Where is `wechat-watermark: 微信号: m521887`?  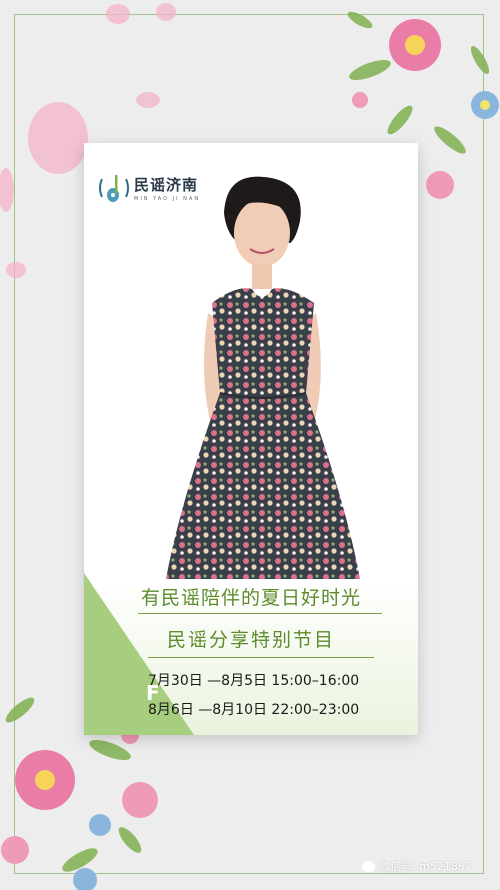
wechat-watermark: 微信号: m521887 is located at coordinates (417, 866).